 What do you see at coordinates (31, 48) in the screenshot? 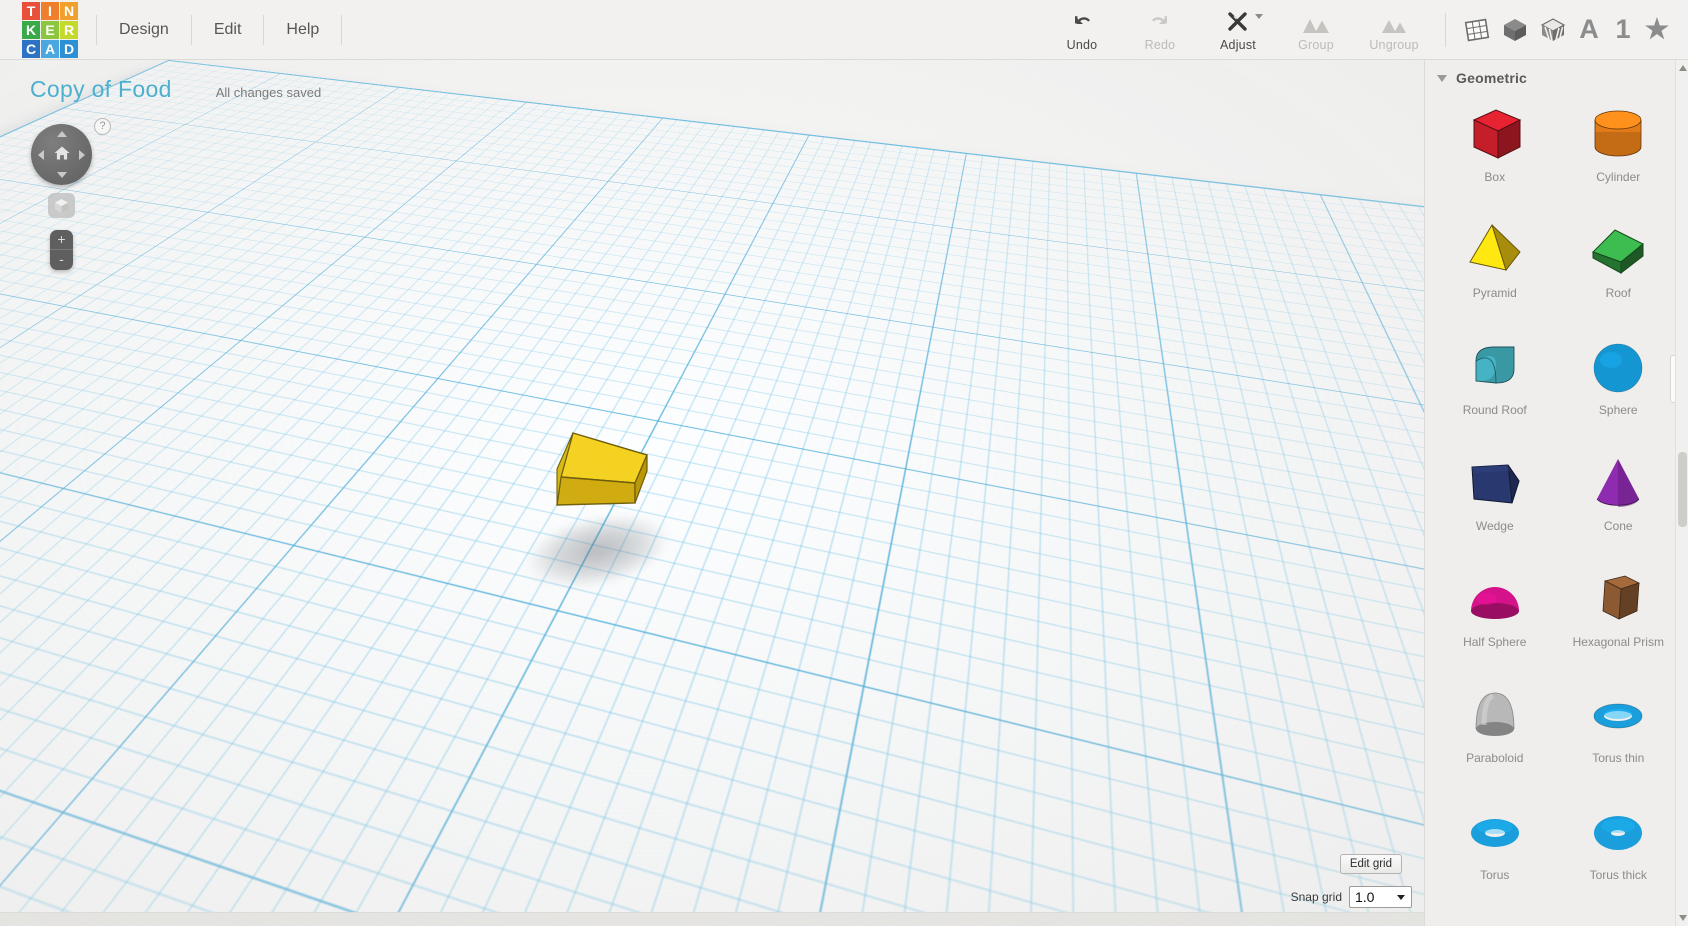
I see `logo-tile-c: C` at bounding box center [31, 48].